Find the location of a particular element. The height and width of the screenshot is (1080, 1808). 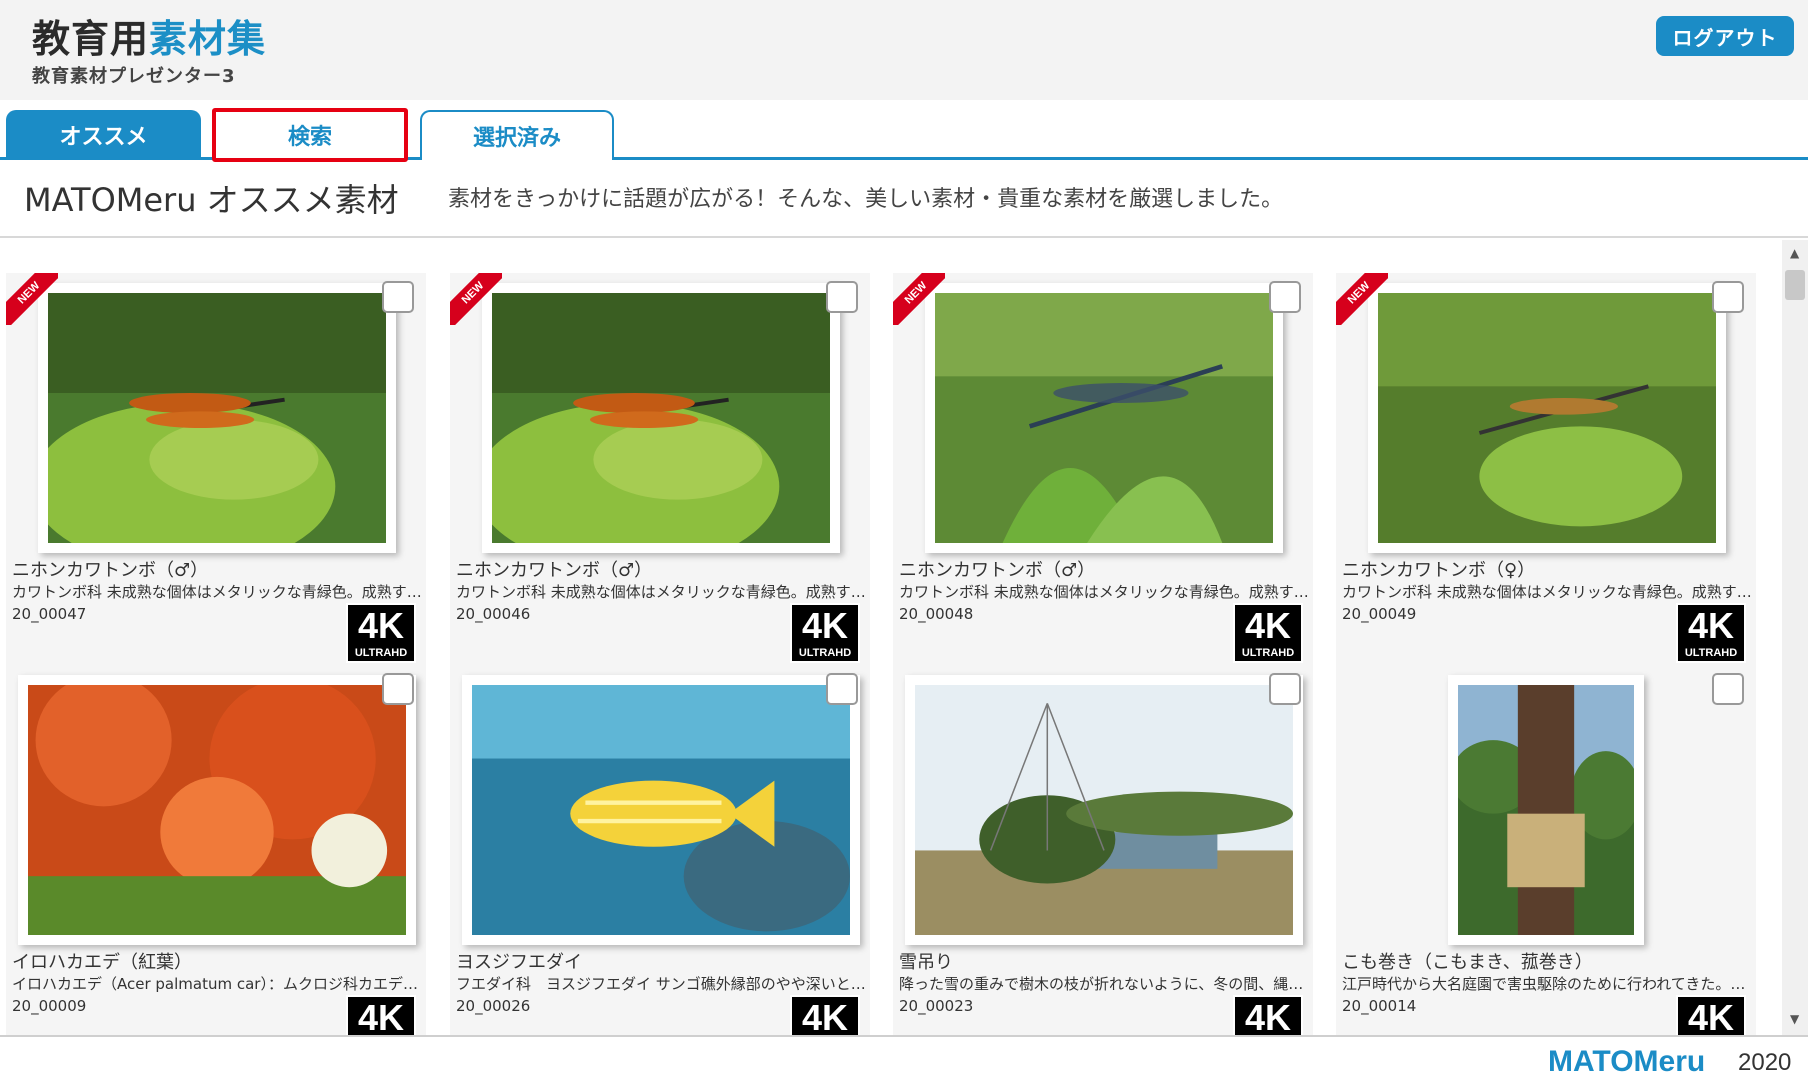

card-id: 20_00014 is located at coordinates (1379, 1006).